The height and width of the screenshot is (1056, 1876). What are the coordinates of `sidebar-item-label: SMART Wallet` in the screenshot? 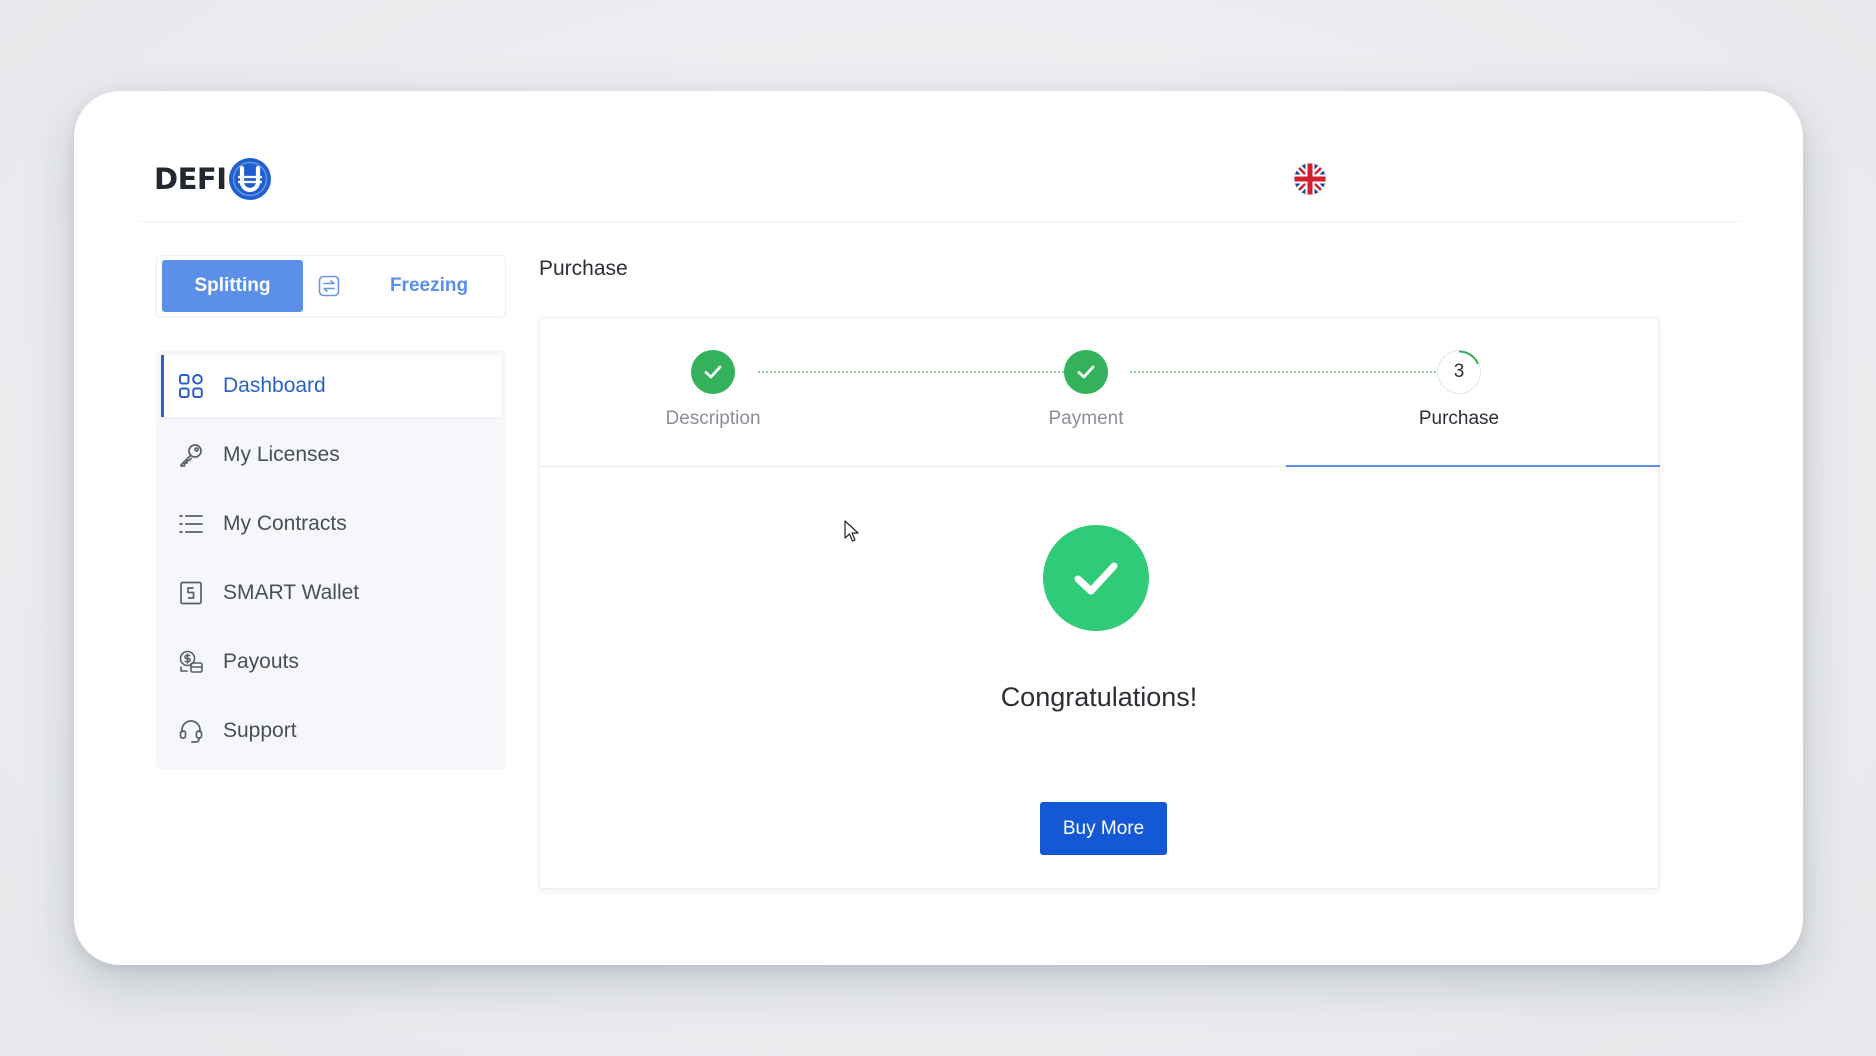 It's located at (291, 592).